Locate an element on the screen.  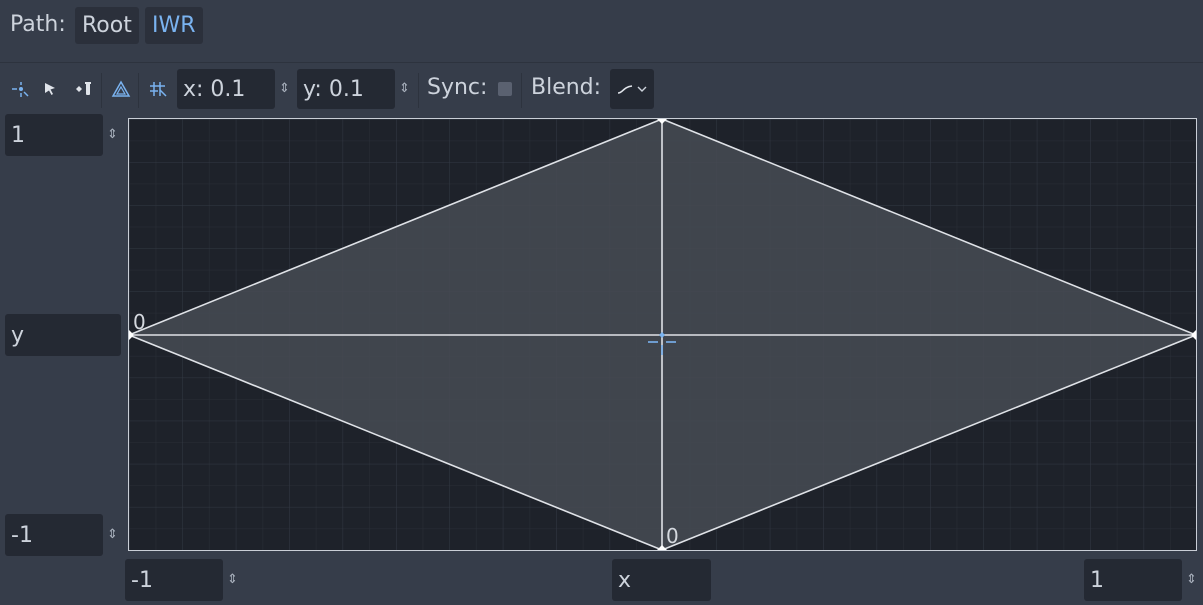
erase-point-icon is located at coordinates (84, 89).